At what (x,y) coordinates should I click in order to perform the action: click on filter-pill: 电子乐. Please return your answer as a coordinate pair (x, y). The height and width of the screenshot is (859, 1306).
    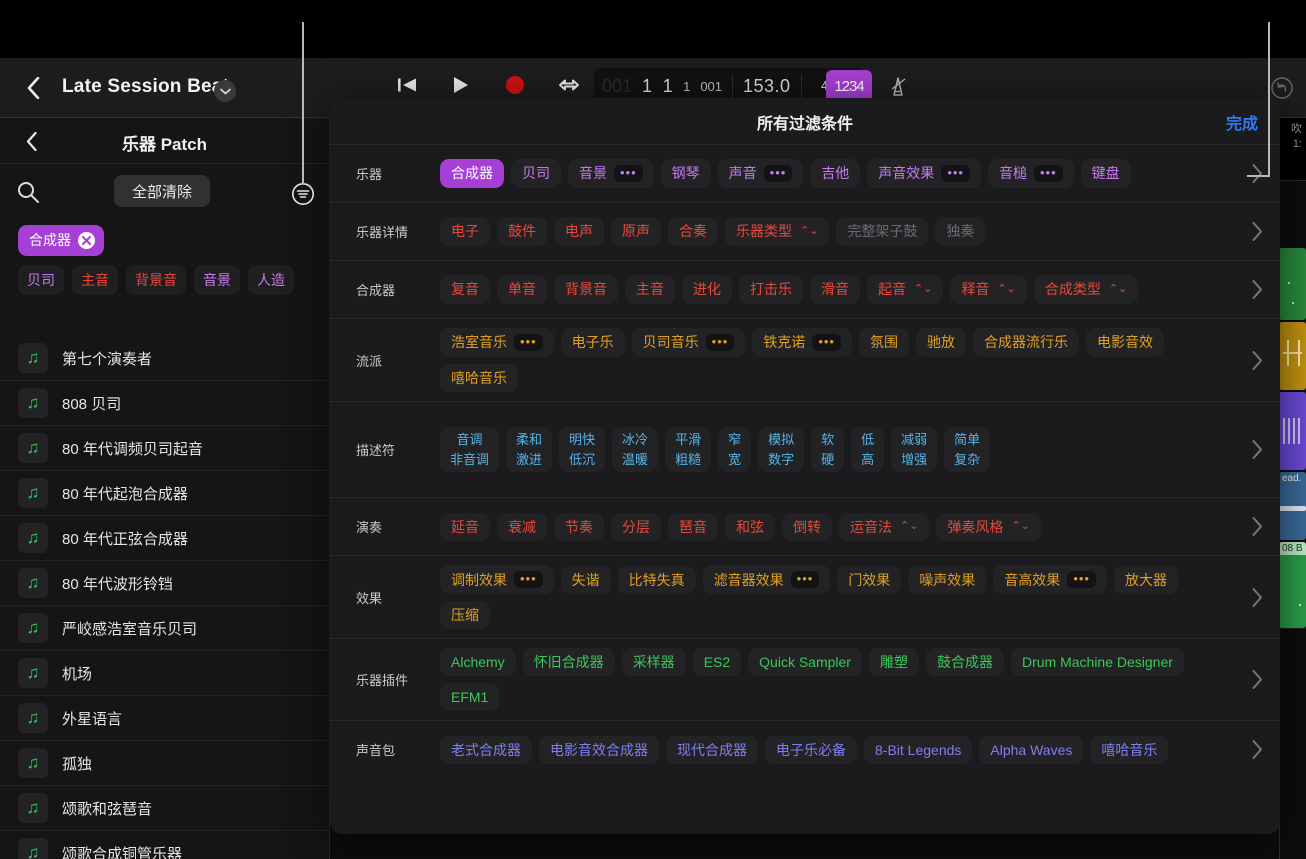
    Looking at the image, I should click on (592, 342).